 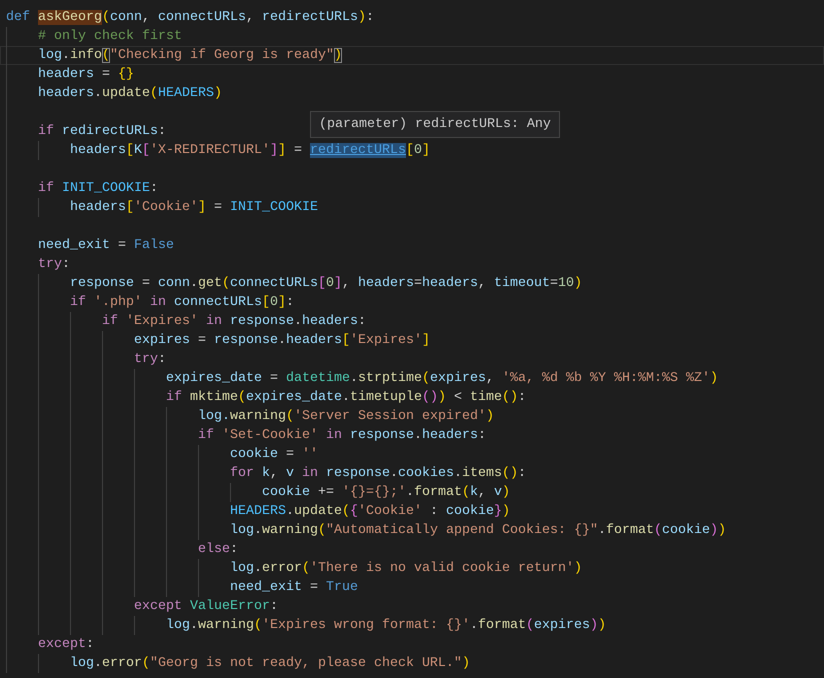 I want to click on code-line: for k, v in response.cookies.items():, so click(x=378, y=473).